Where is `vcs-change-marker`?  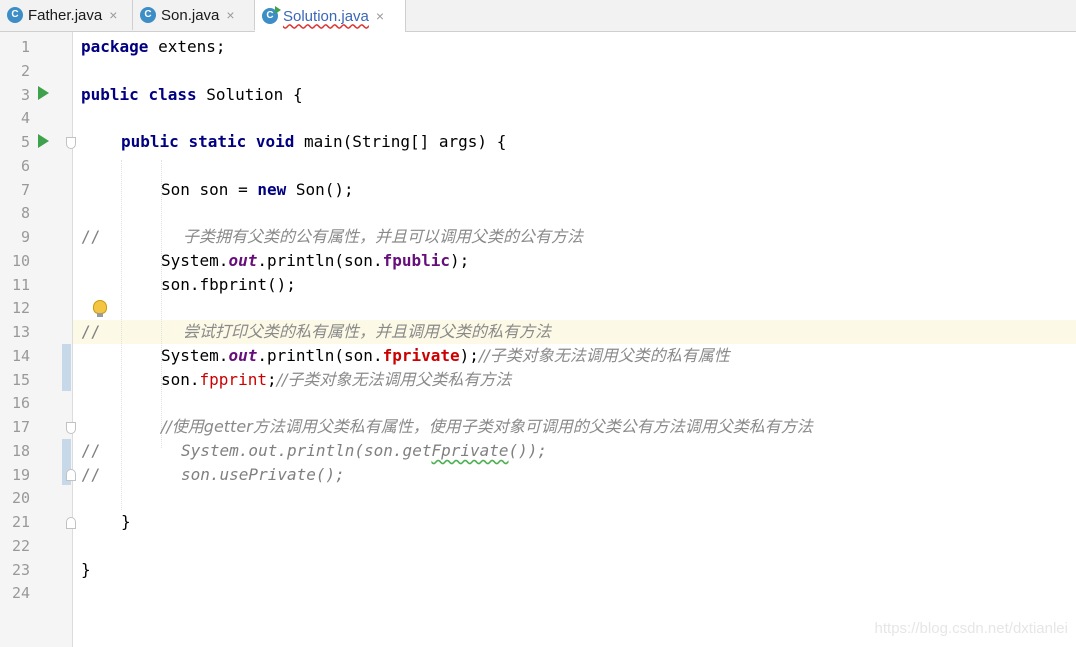
vcs-change-marker is located at coordinates (66, 367).